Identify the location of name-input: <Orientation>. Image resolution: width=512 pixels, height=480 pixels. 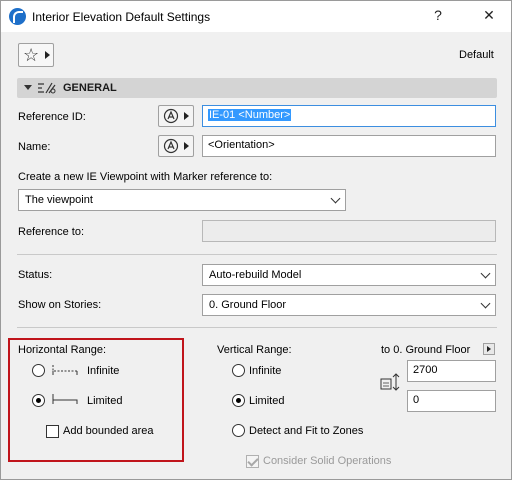
(349, 146).